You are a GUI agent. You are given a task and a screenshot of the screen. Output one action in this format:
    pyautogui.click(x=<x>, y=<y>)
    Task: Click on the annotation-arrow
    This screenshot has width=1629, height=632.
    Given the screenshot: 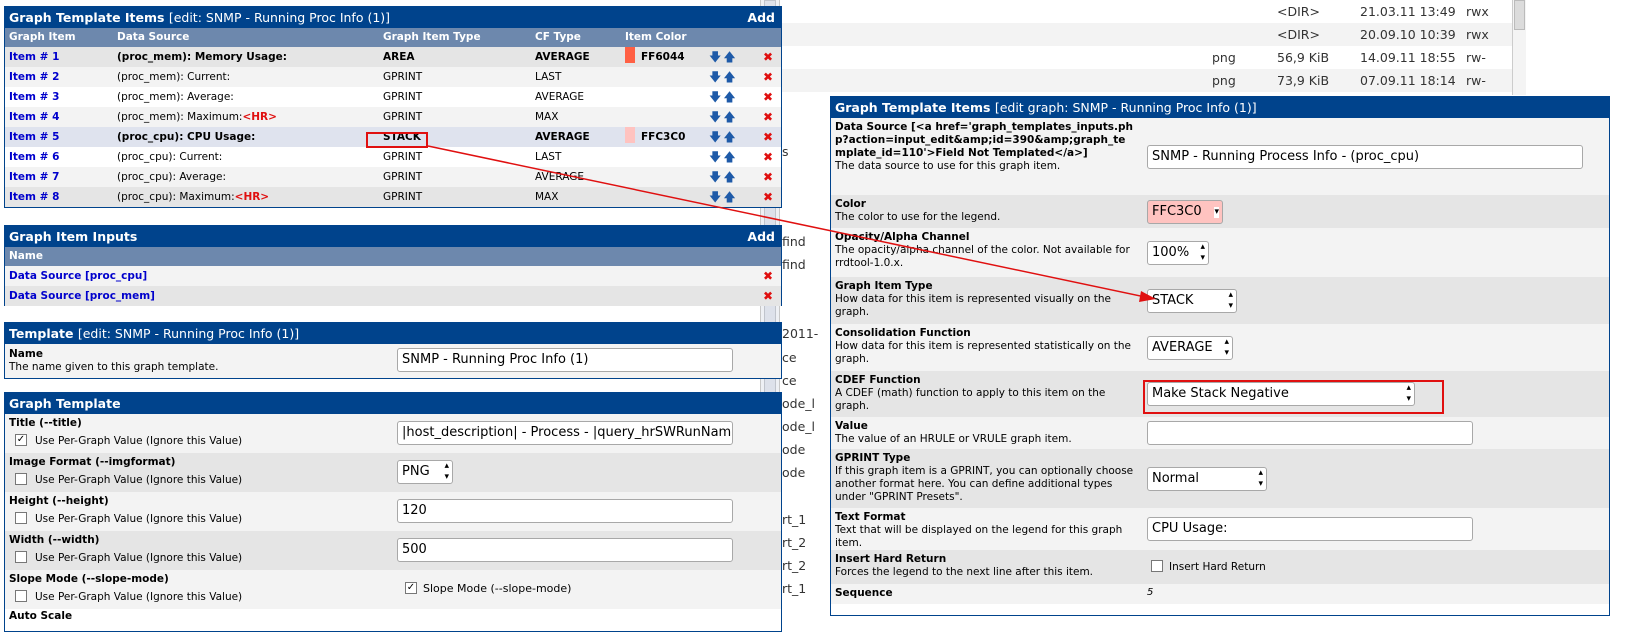 What is the action you would take?
    pyautogui.click(x=791, y=223)
    